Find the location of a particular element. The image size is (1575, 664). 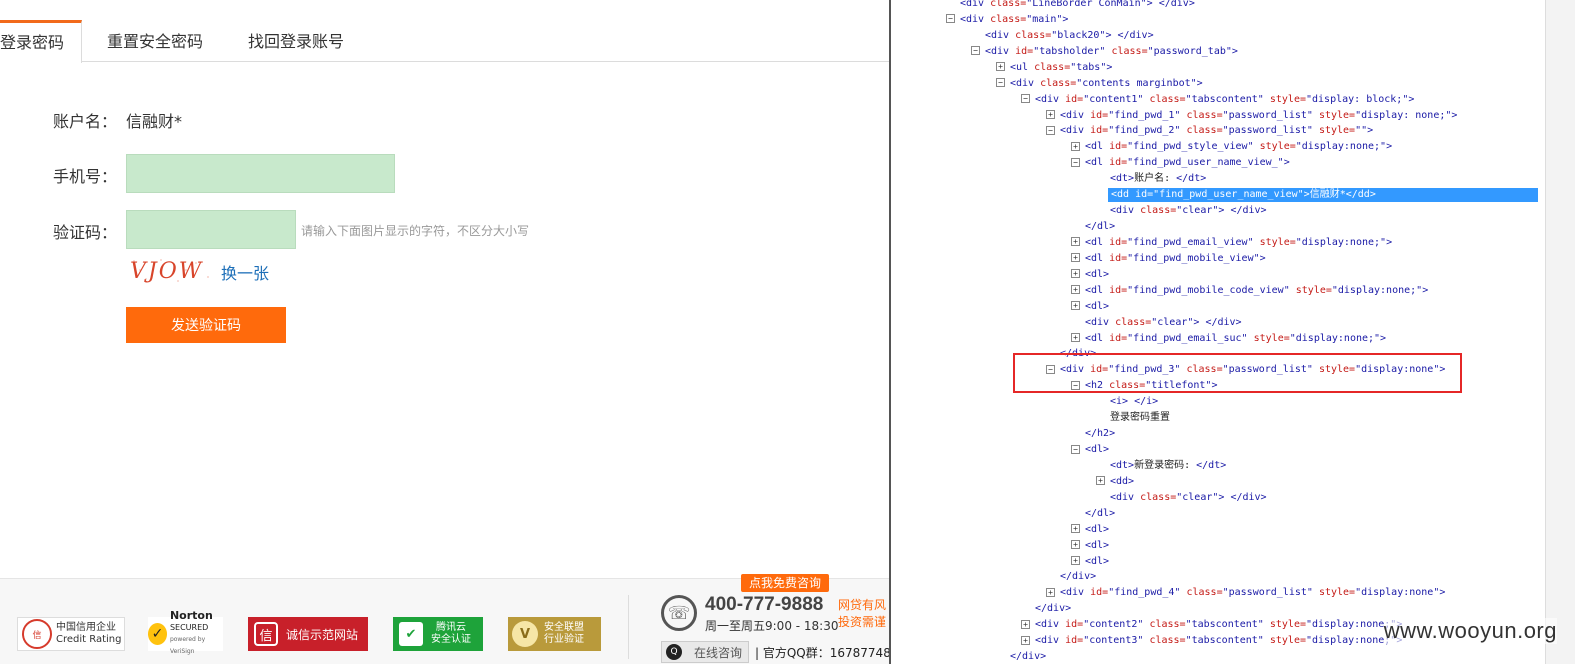

free-consult-tag: 点我免费咨询 is located at coordinates (785, 583).